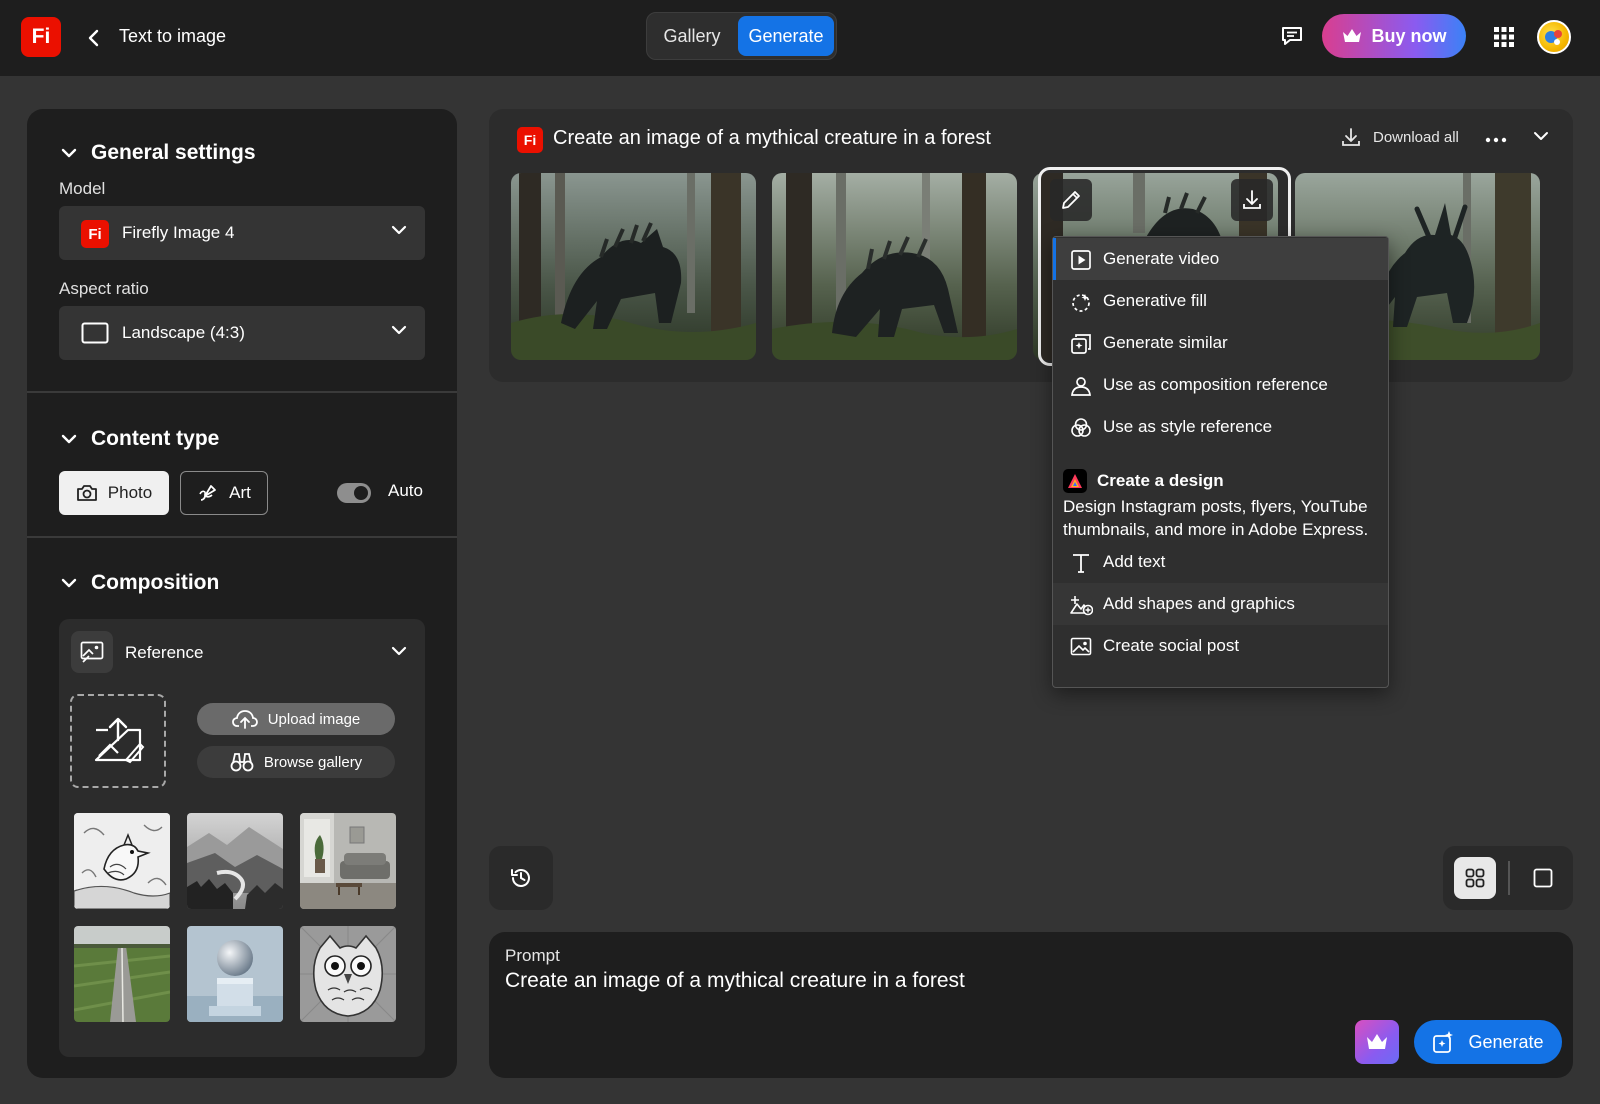 The height and width of the screenshot is (1104, 1600). Describe the element at coordinates (122, 974) in the screenshot. I see `road-field-thumbnail` at that location.